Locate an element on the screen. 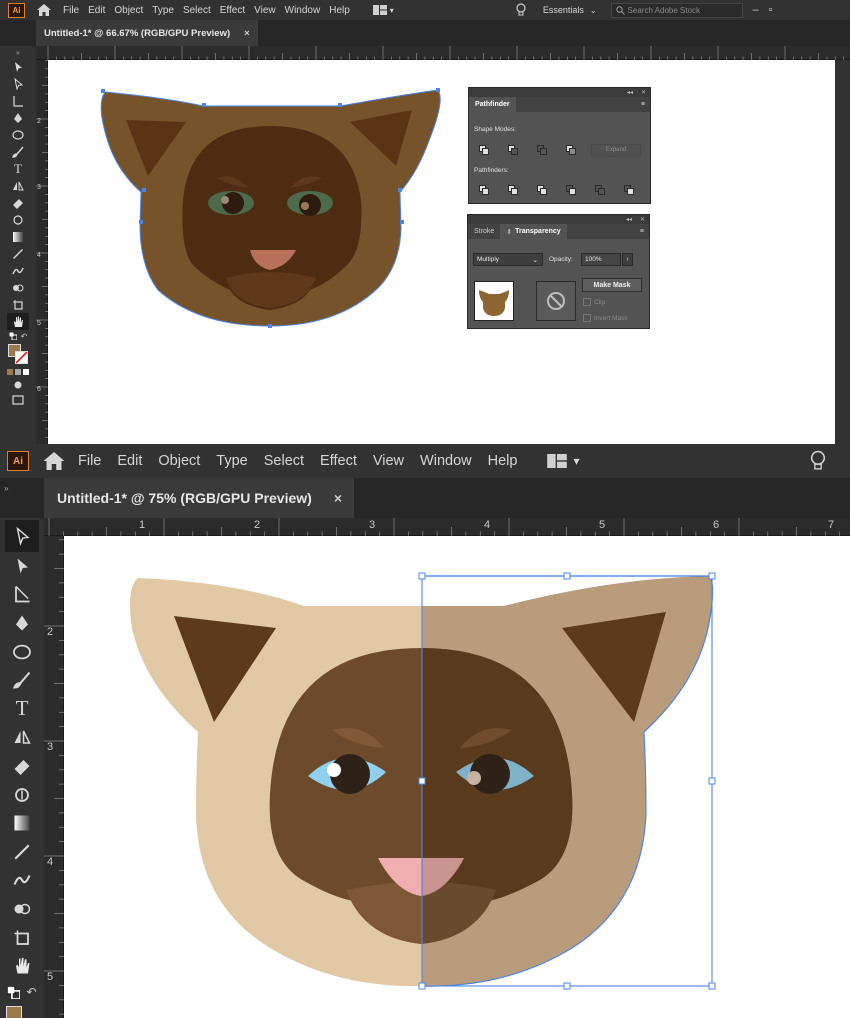 This screenshot has height=1018, width=850. mask-thumbnail is located at coordinates (556, 301).